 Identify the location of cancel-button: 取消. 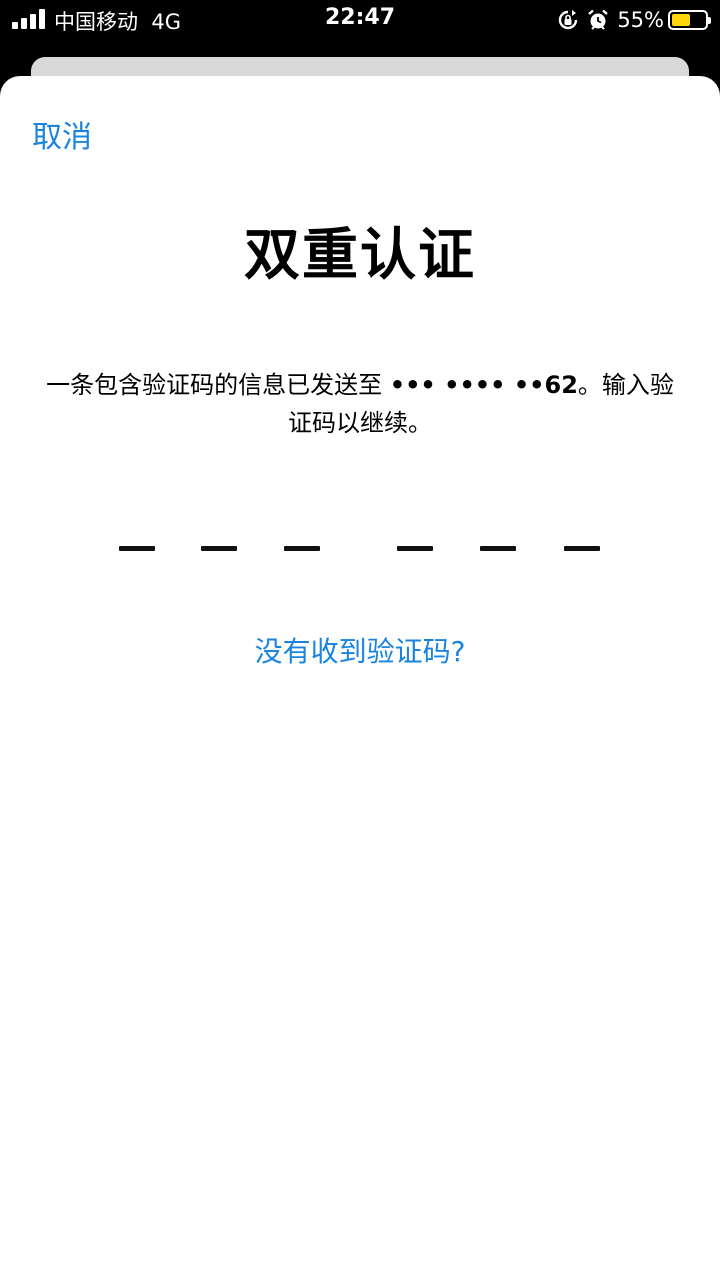
(62, 134).